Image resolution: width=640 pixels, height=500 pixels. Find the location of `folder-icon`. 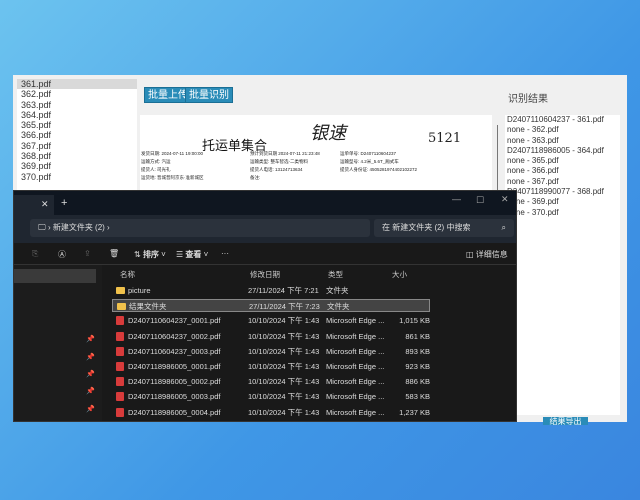

folder-icon is located at coordinates (120, 290).